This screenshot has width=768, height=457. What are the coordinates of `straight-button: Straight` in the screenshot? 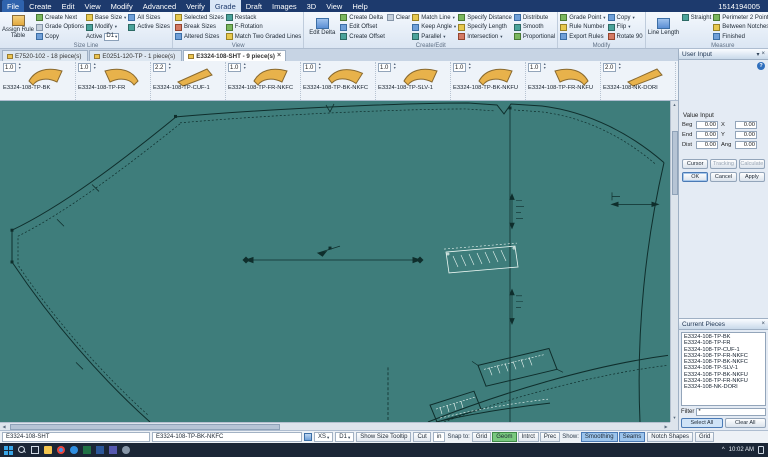 It's located at (696, 18).